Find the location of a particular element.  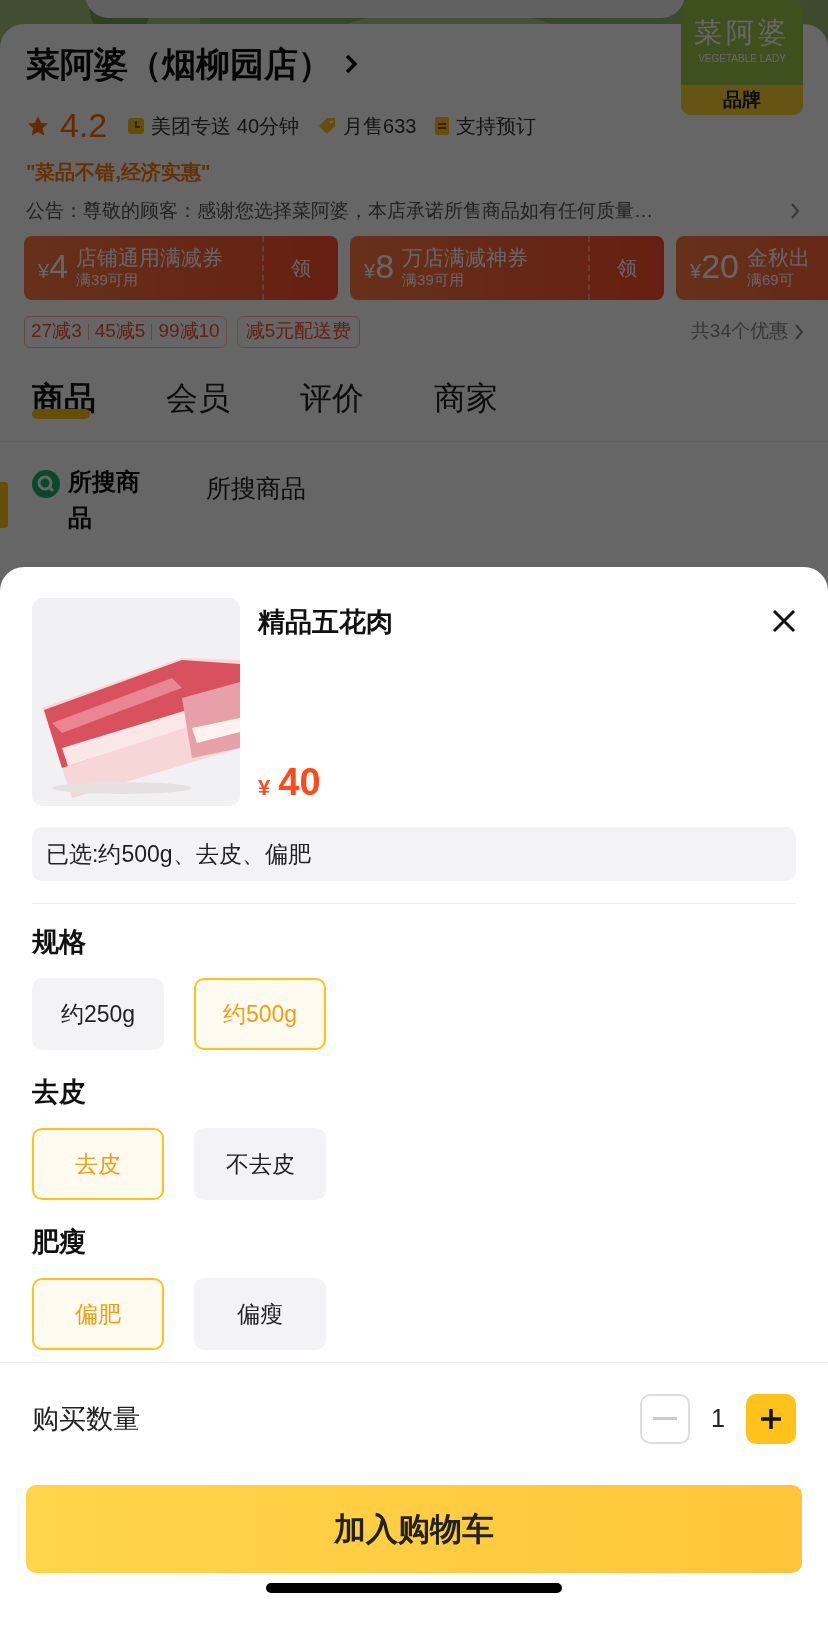

category-label: 所搜商品 is located at coordinates (104, 499).